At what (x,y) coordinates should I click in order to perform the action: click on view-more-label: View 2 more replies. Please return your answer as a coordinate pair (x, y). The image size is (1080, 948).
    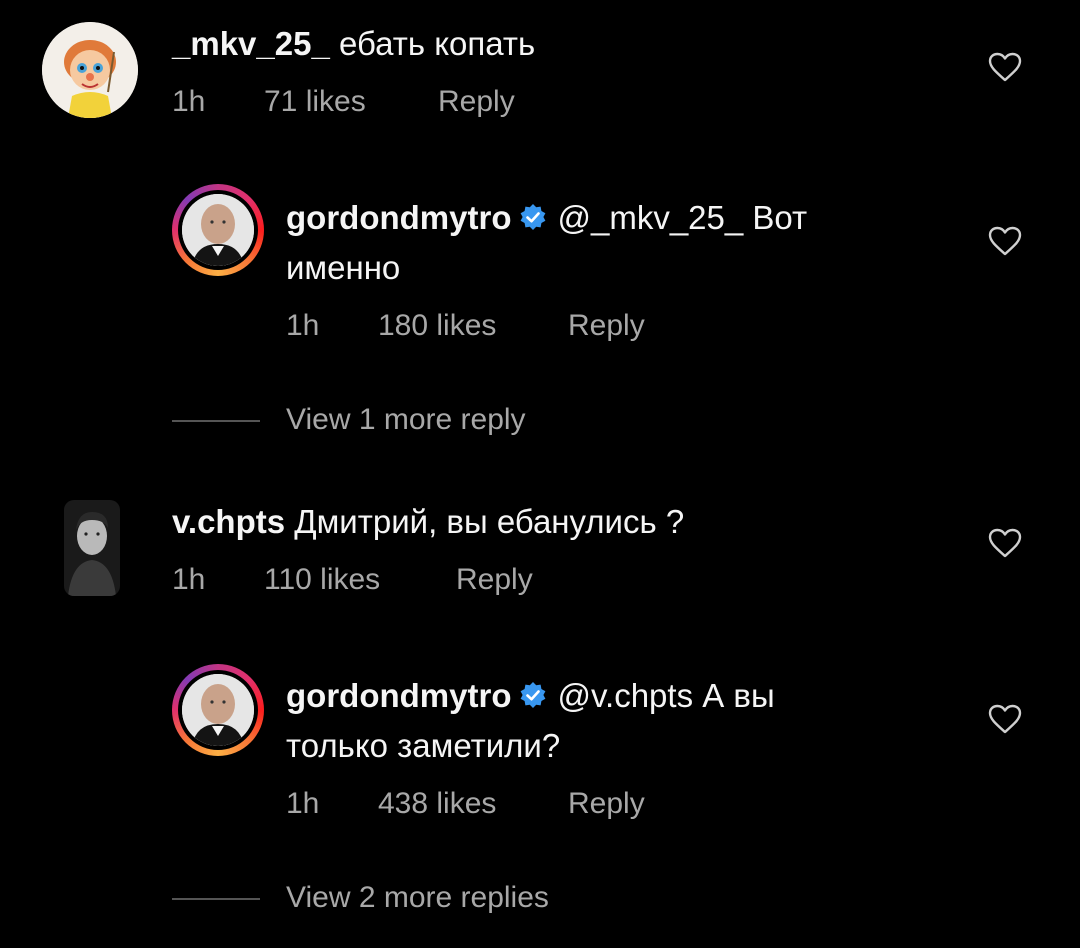
    Looking at the image, I should click on (417, 897).